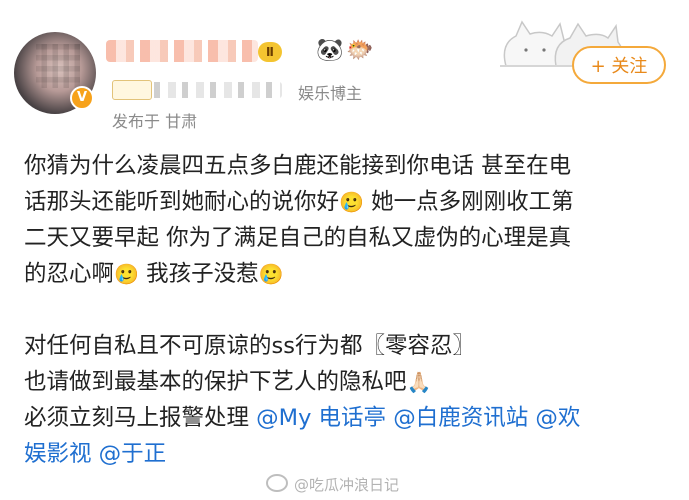 Image resolution: width=689 pixels, height=500 pixels. I want to click on post-text: 对任何自私且不可原谅的ss行为都〖零容忍〗, so click(249, 346).